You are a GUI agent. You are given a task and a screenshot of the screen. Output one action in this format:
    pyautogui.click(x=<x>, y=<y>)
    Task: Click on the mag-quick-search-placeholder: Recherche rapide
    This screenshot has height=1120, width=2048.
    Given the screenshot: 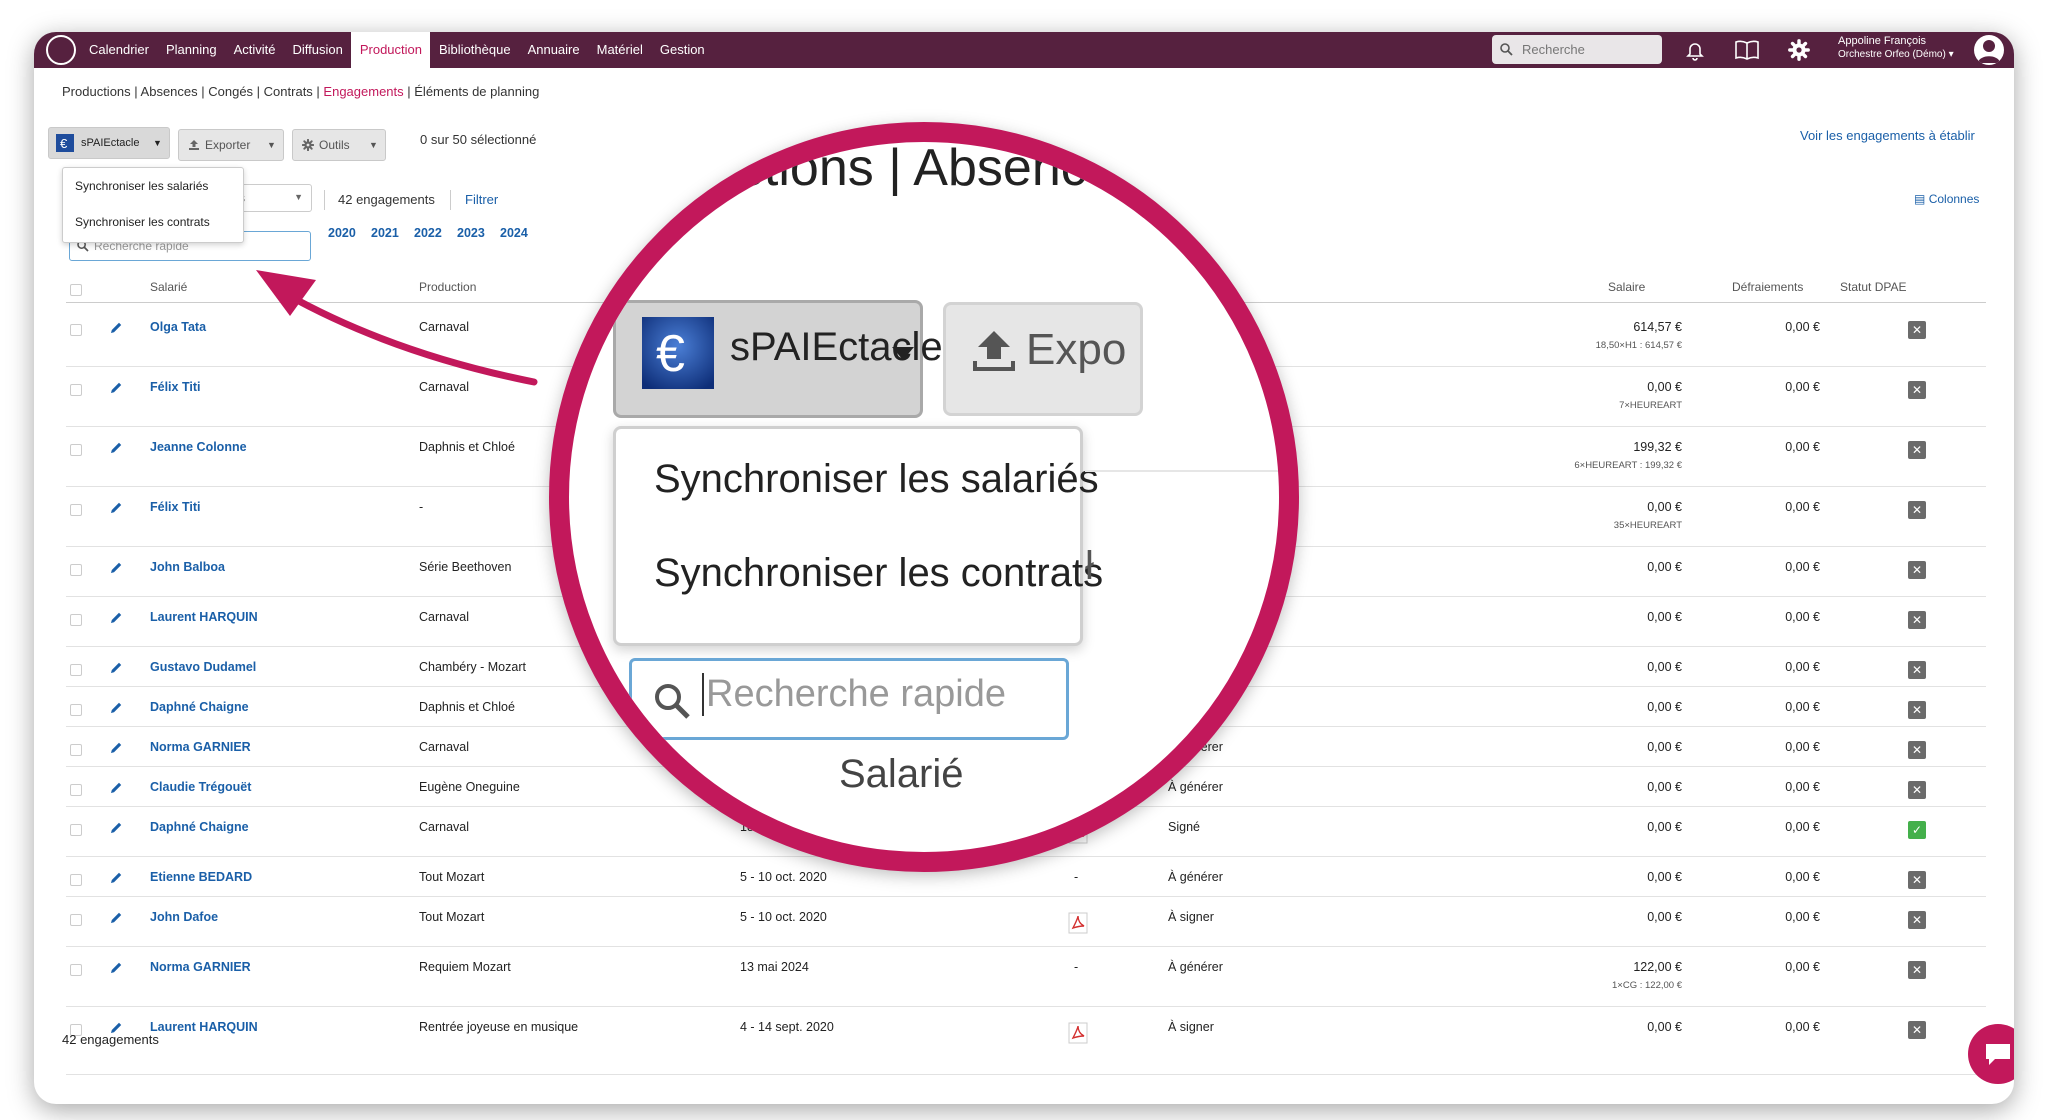 What is the action you would take?
    pyautogui.click(x=854, y=694)
    